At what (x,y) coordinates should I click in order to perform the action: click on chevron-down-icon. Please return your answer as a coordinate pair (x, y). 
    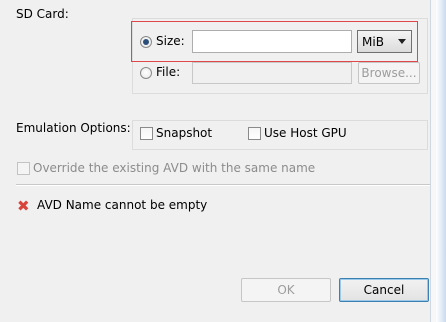
    Looking at the image, I should click on (402, 41).